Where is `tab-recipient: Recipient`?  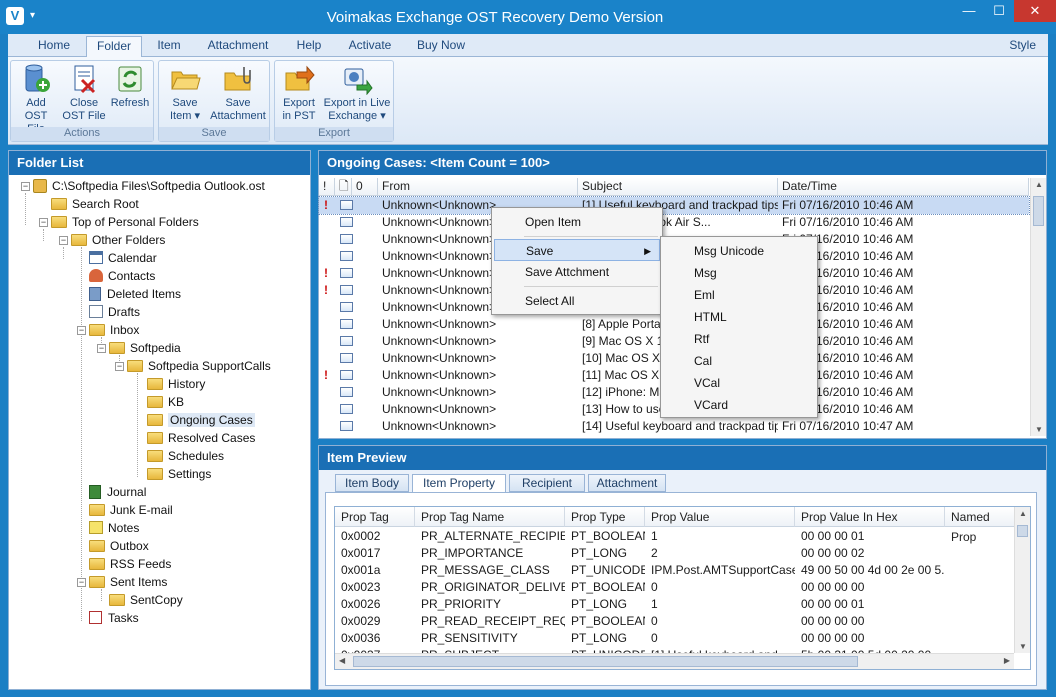
tab-recipient: Recipient is located at coordinates (547, 483).